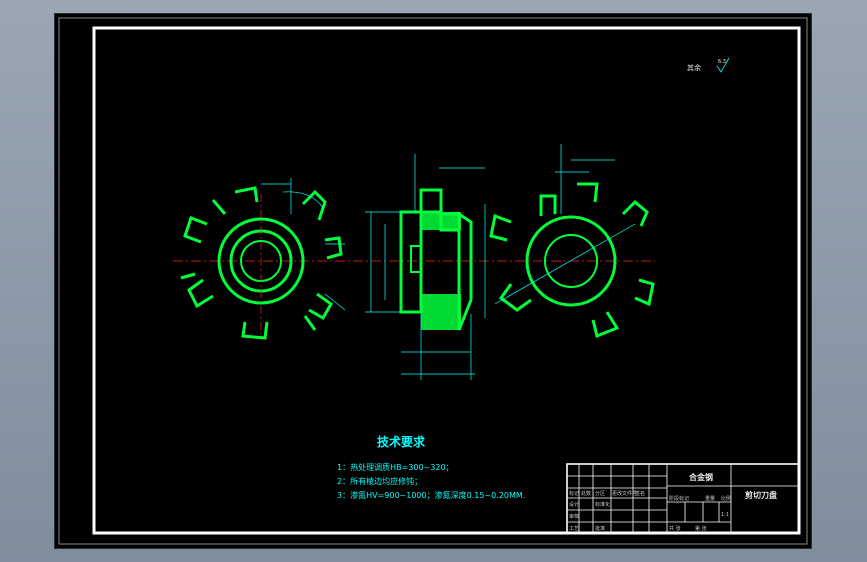 This screenshot has width=867, height=562. What do you see at coordinates (602, 504) in the screenshot?
I see `tb-label-standard: 标准化` at bounding box center [602, 504].